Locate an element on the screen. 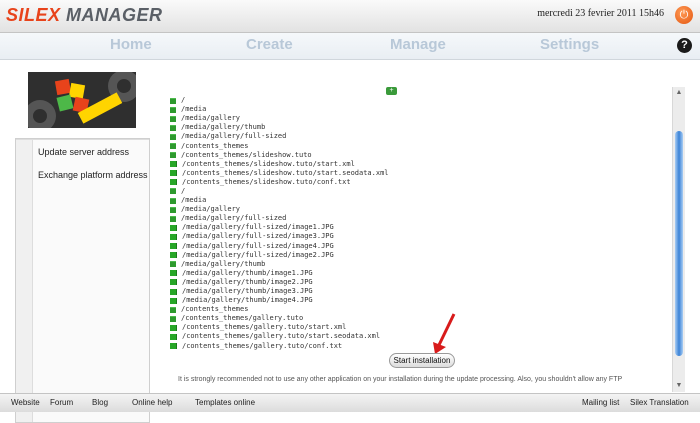 This screenshot has height=423, width=700. red-arrow-icon is located at coordinates (444, 333).